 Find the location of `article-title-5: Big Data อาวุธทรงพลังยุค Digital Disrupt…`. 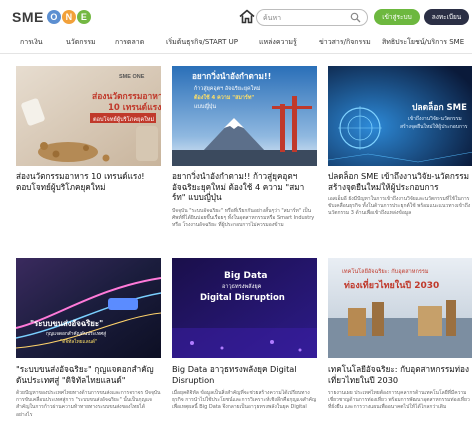

article-title-5: Big Data อาวุธทรงพลังยุค Digital Disrupt… is located at coordinates (244, 374).